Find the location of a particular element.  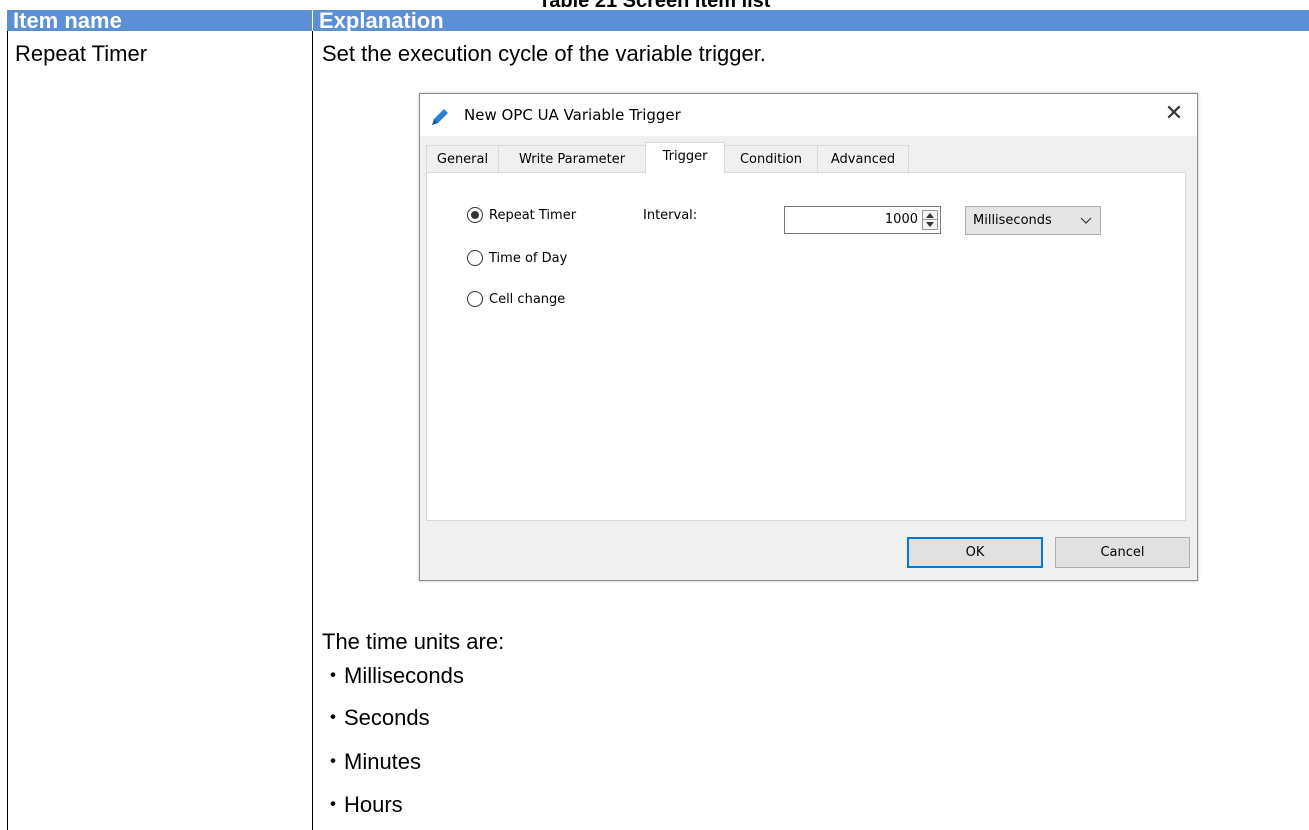

unit-select-value: Milliseconds is located at coordinates (1012, 220).